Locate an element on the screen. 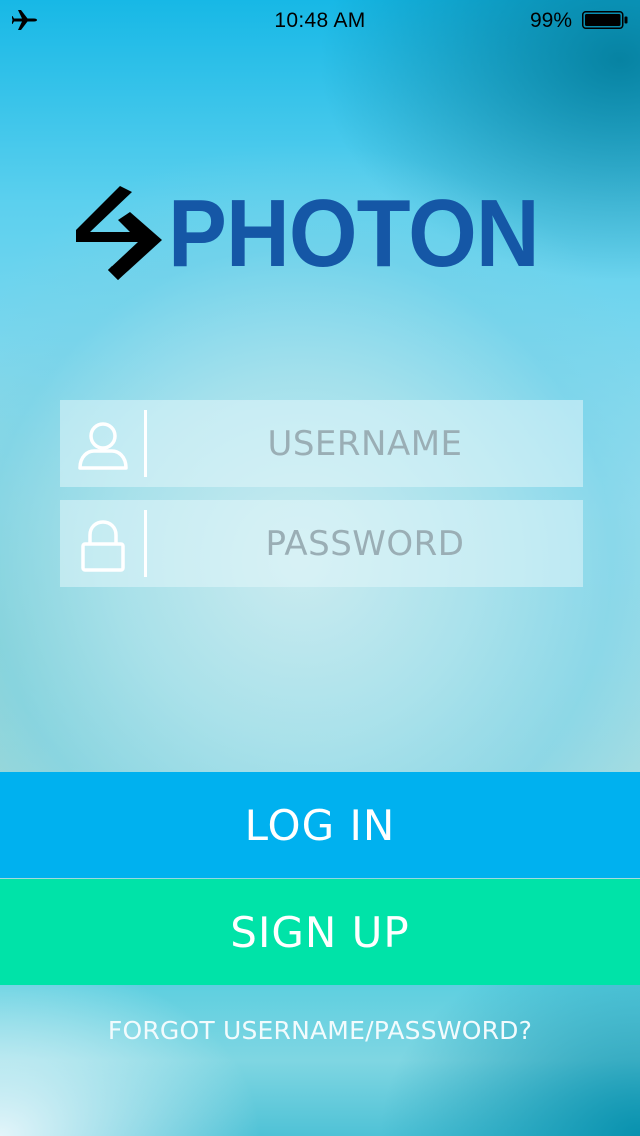 The image size is (640, 1136). username-input is located at coordinates (365, 443).